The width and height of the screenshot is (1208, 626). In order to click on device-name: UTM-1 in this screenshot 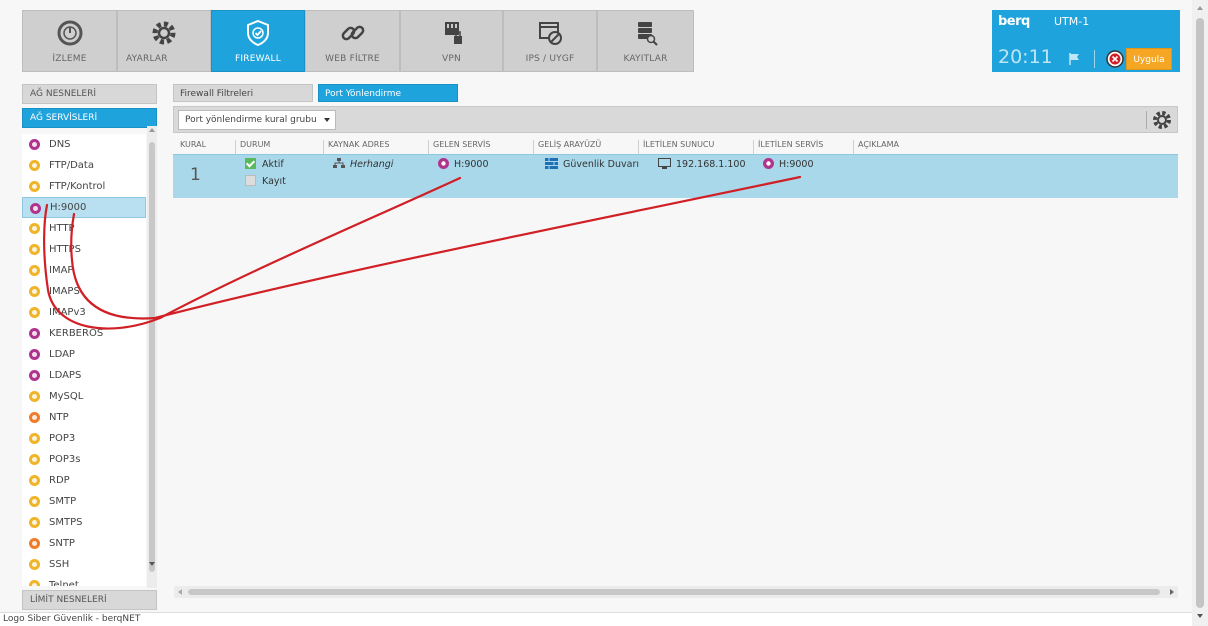, I will do `click(1072, 21)`.